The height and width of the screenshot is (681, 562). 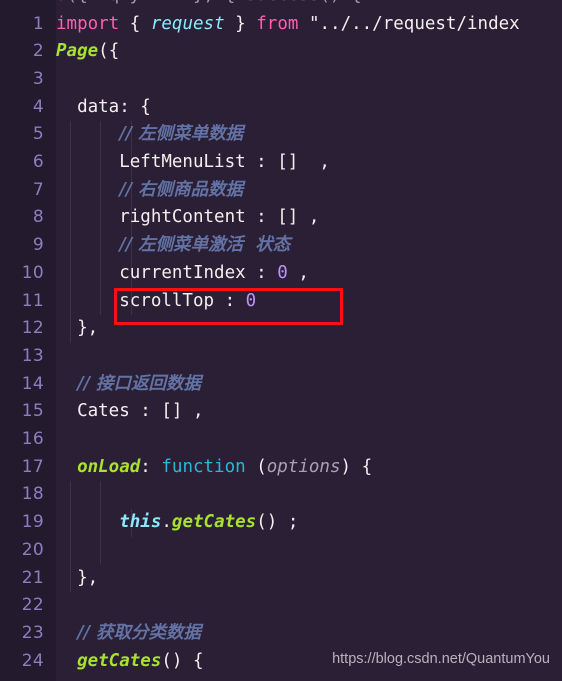 I want to click on code-line: this.getCates() ;, so click(x=177, y=523).